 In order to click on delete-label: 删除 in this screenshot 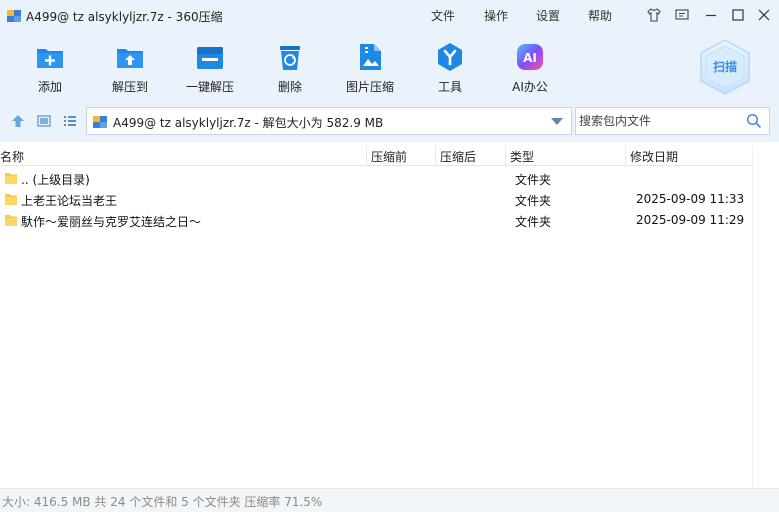, I will do `click(289, 87)`.